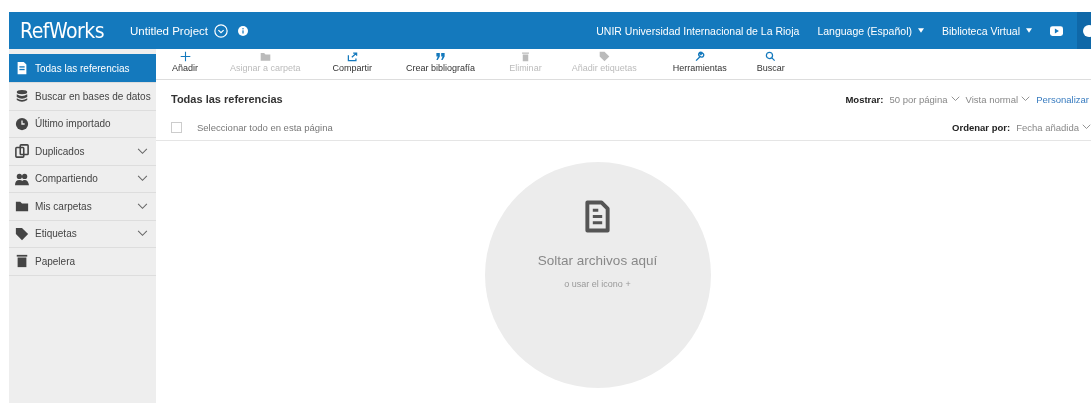 The height and width of the screenshot is (403, 1091). What do you see at coordinates (62, 30) in the screenshot?
I see `logo: RefWorks` at bounding box center [62, 30].